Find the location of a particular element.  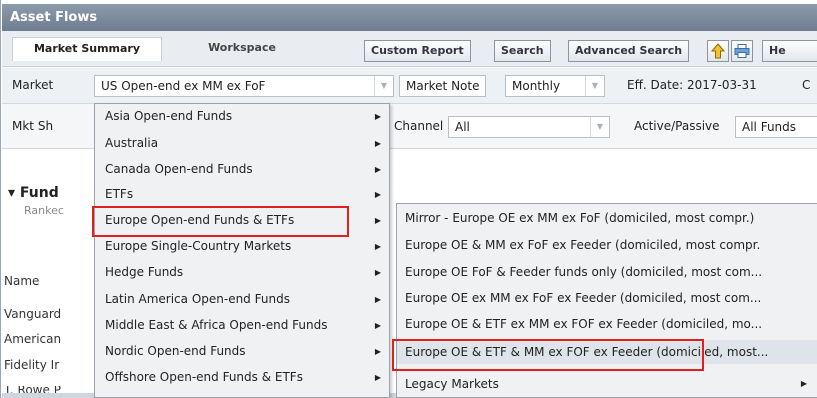

market-note-button: Market Note is located at coordinates (443, 86).